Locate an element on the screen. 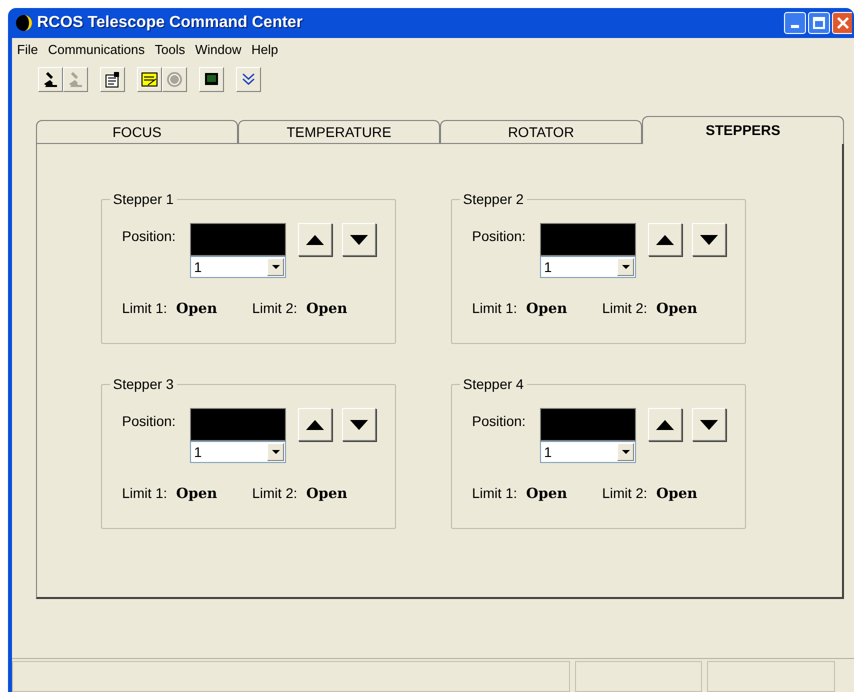  close-icon is located at coordinates (842, 23).